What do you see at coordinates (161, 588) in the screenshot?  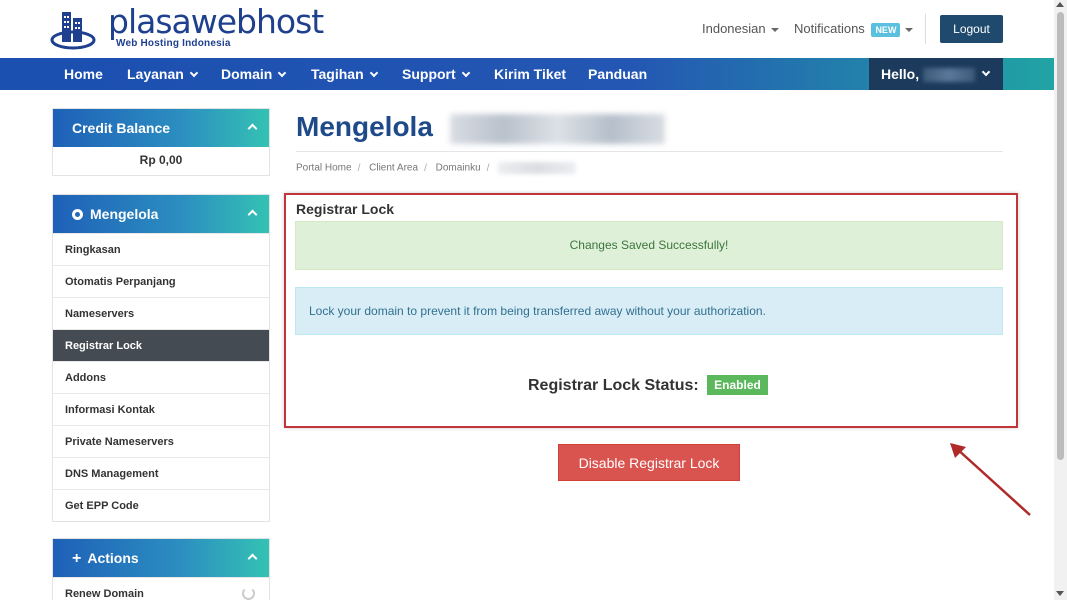 I see `sidebar-item-renew-domain: Renew Domain` at bounding box center [161, 588].